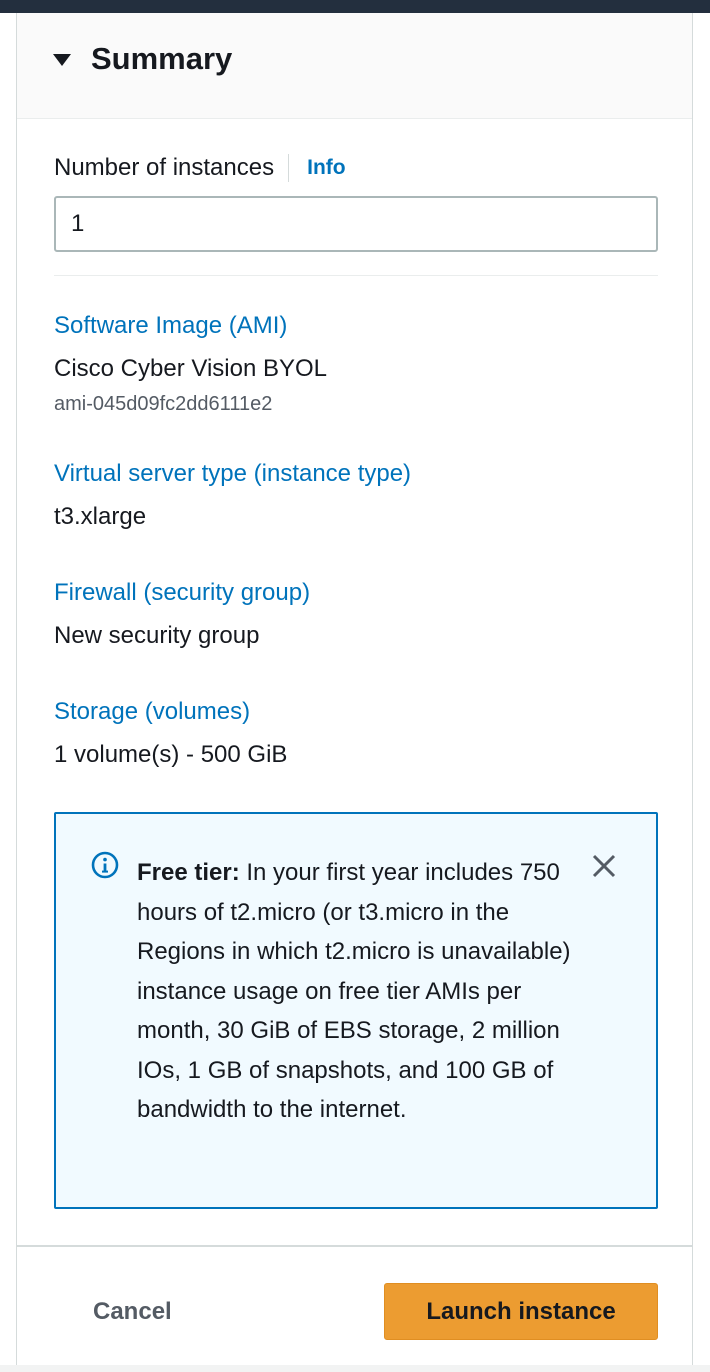 This screenshot has height=1372, width=710. What do you see at coordinates (356, 224) in the screenshot?
I see `instances-input` at bounding box center [356, 224].